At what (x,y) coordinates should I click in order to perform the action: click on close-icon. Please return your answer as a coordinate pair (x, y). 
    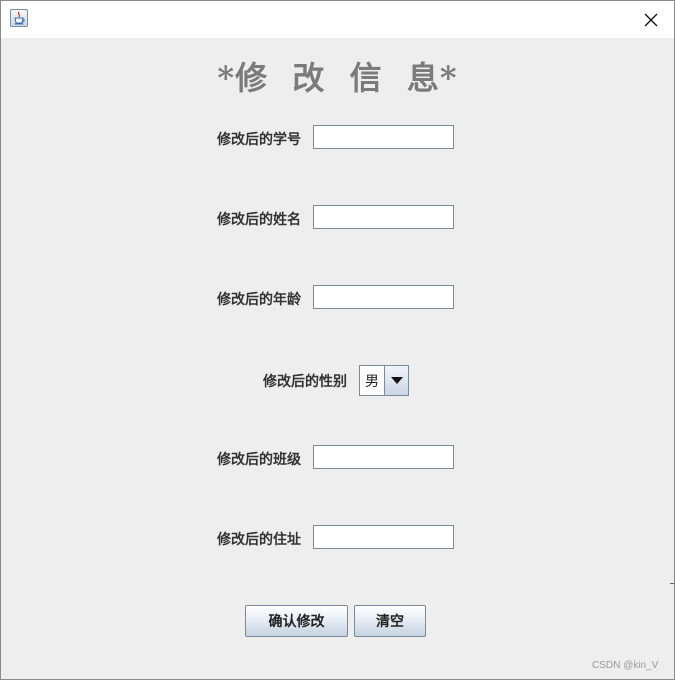
    Looking at the image, I should click on (651, 19).